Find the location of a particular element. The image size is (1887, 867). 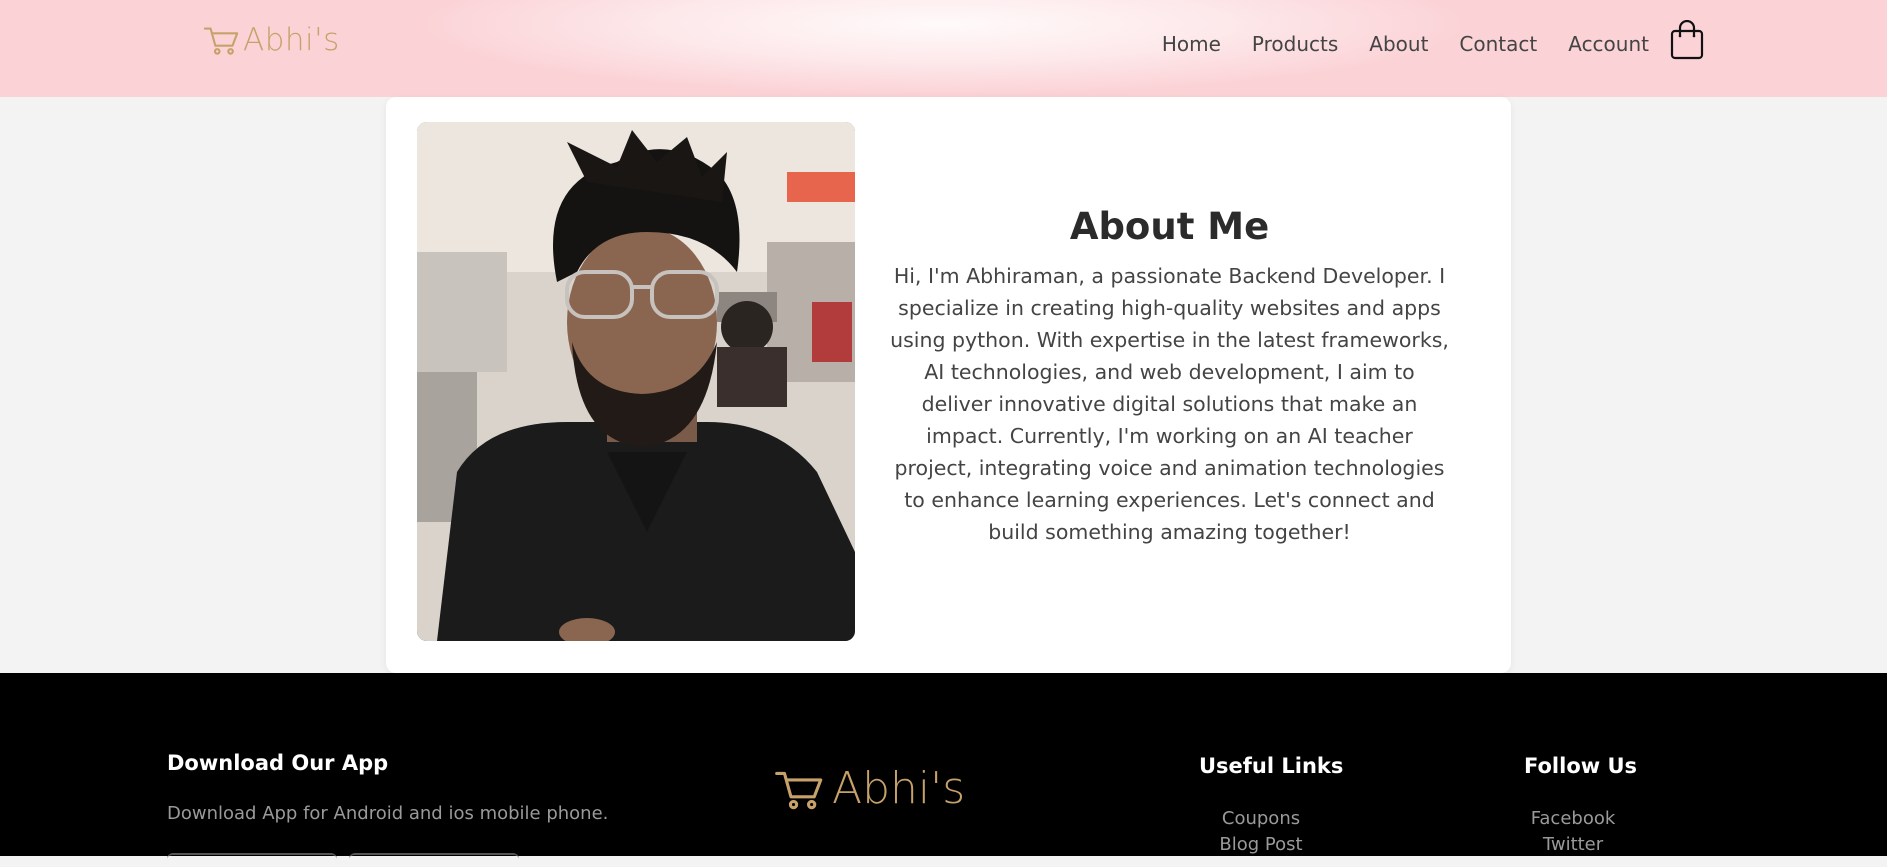

footer-logo: Abhi's is located at coordinates (869, 788).